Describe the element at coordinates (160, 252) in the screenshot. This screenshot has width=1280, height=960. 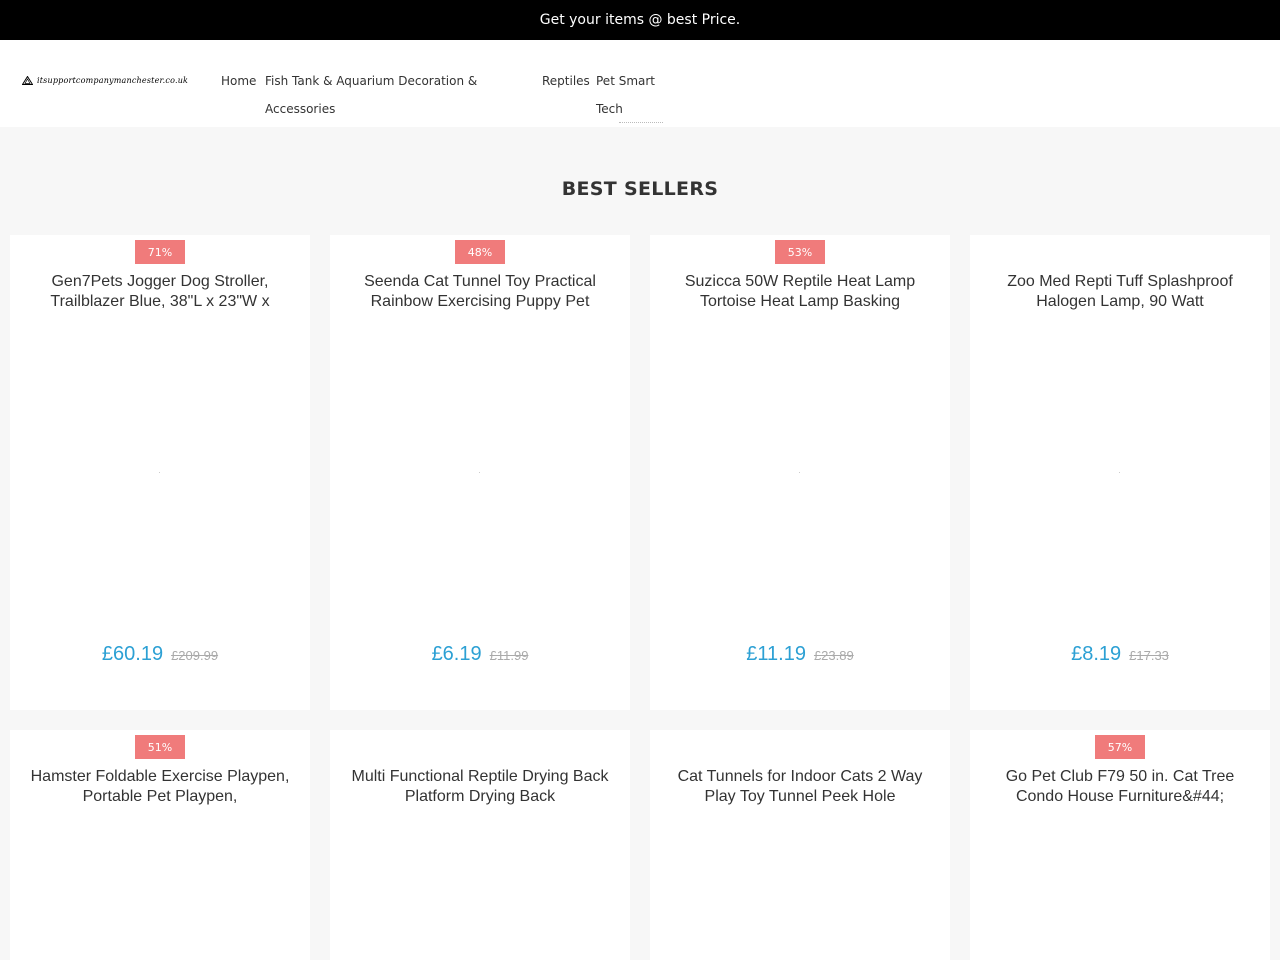
I see `discount-badge: 71%` at that location.